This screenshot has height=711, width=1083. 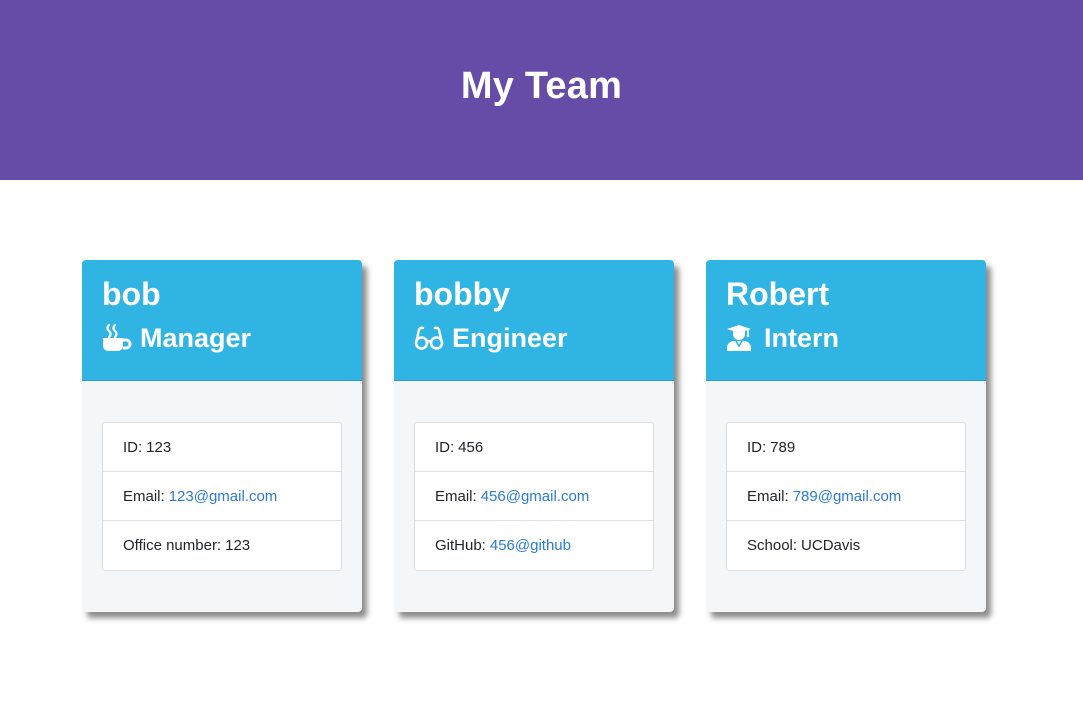 What do you see at coordinates (117, 338) in the screenshot?
I see `coffee-icon` at bounding box center [117, 338].